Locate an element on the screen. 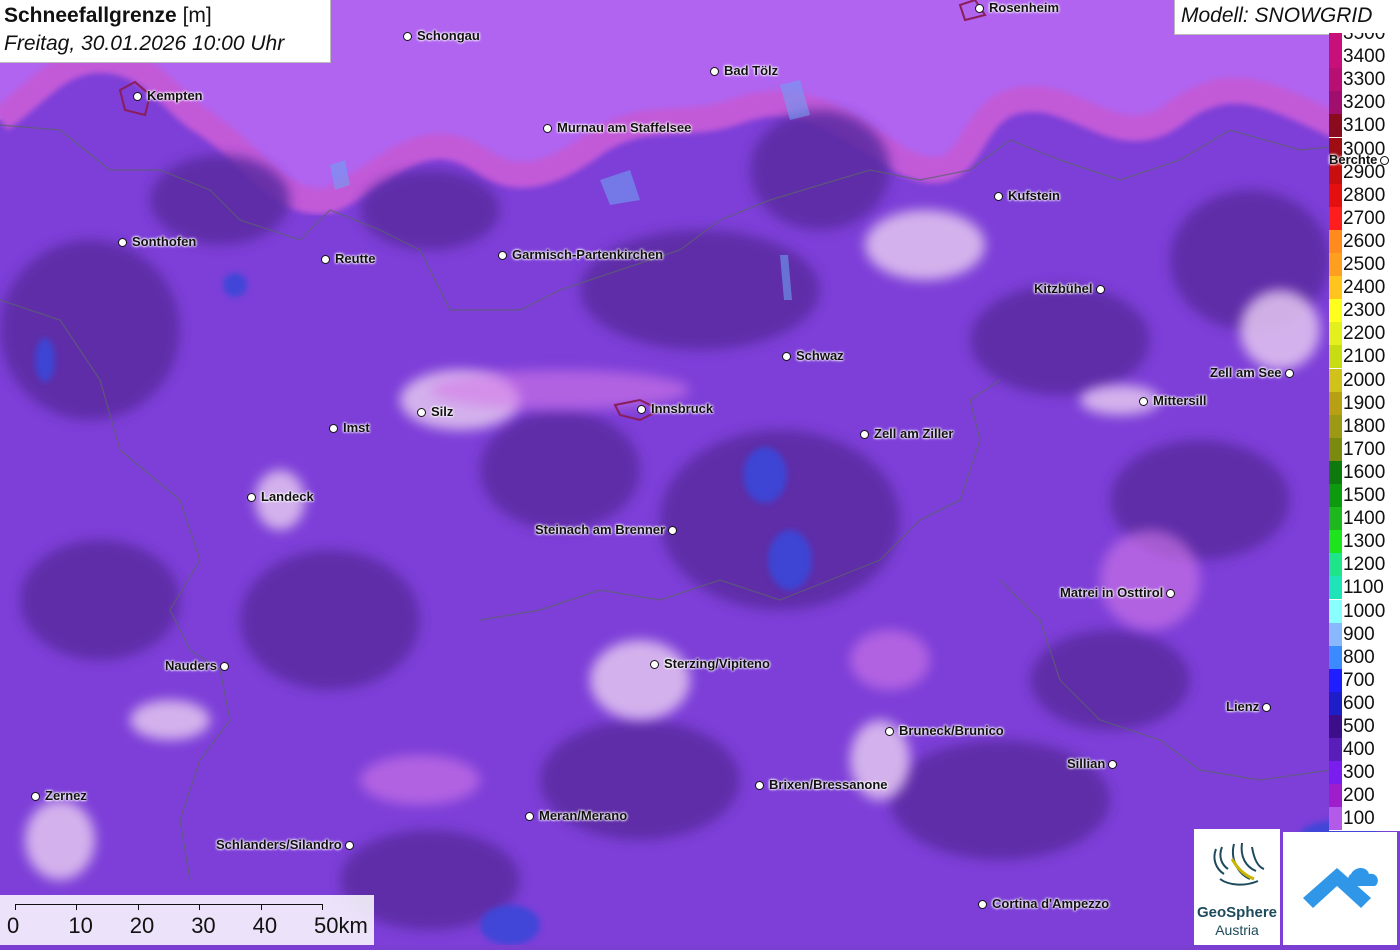 This screenshot has height=950, width=1400. city-label: Nauders is located at coordinates (191, 665).